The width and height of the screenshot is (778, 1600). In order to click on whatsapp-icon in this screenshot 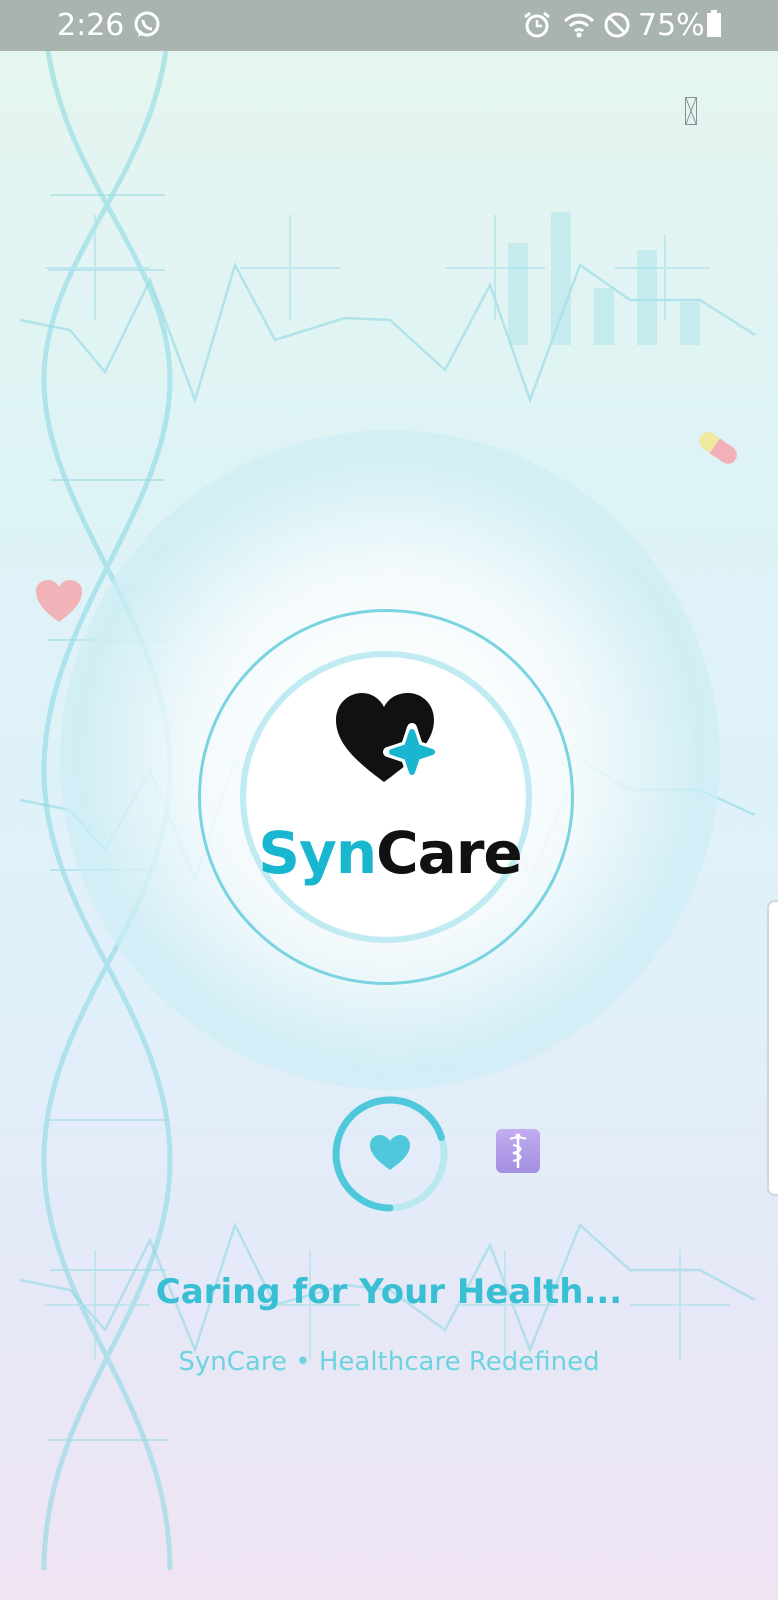, I will do `click(147, 27)`.